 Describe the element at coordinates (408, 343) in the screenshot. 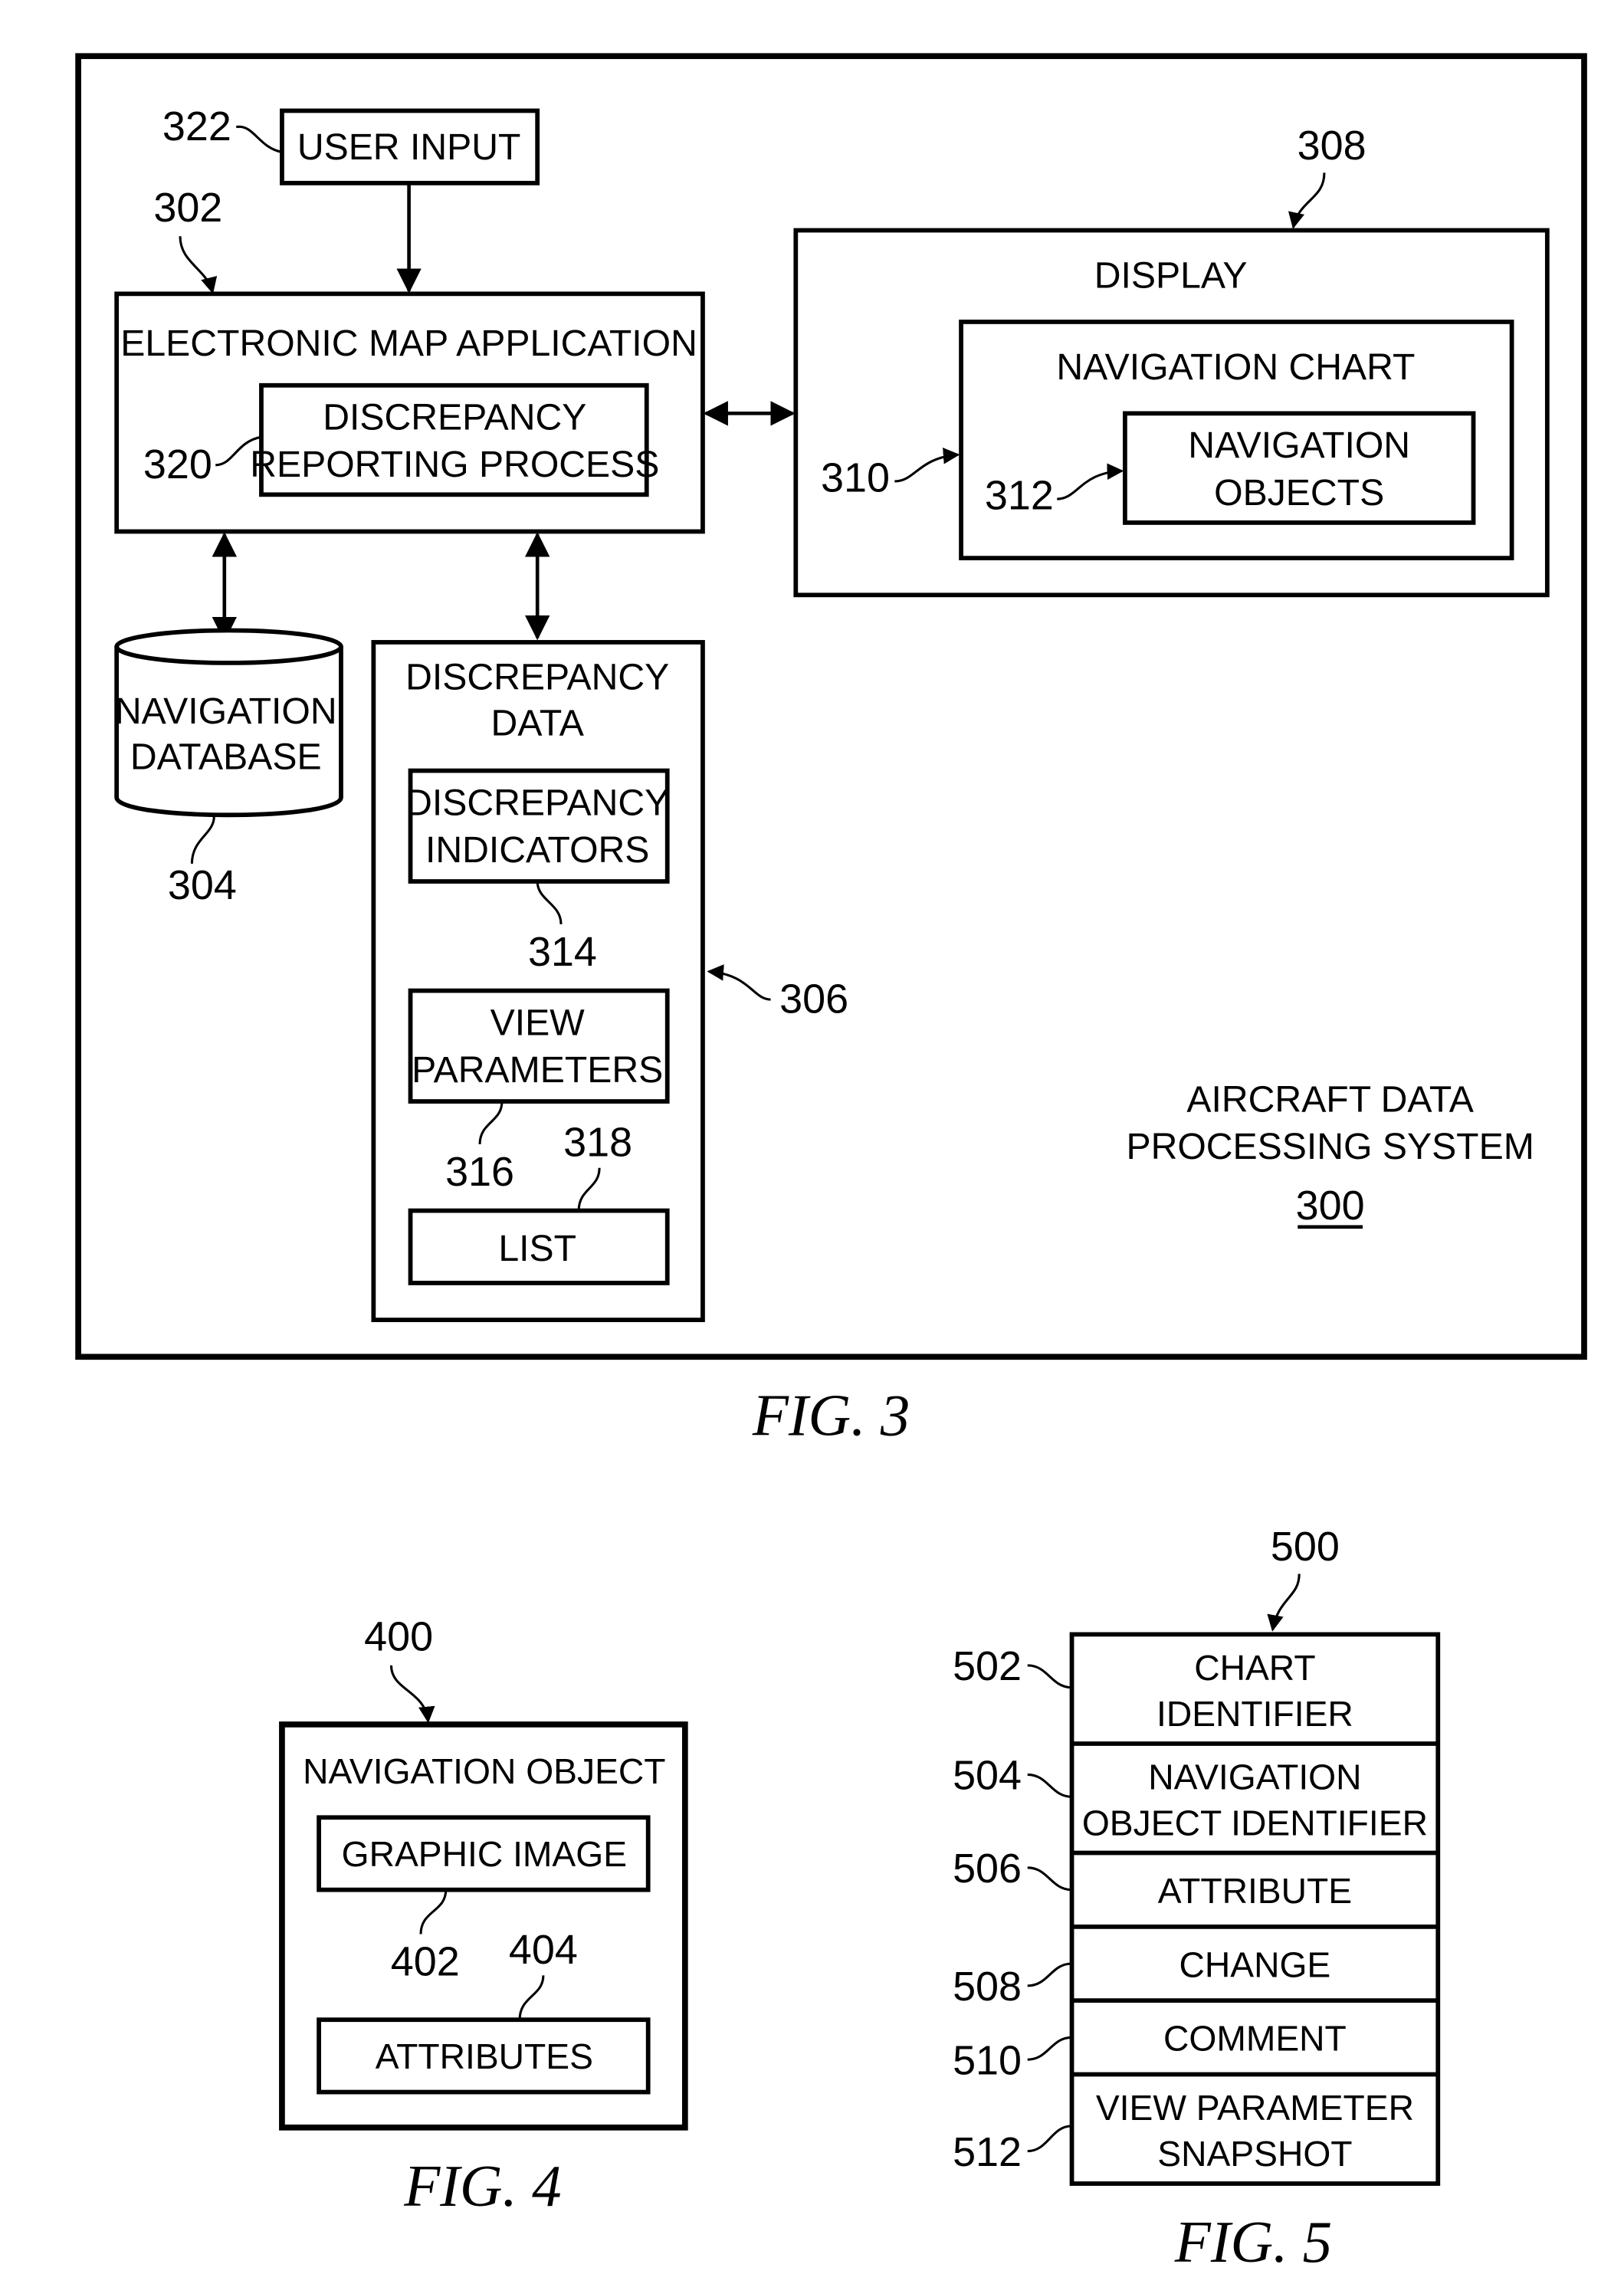

I see `electronic-map-application-label: ELECTRONIC MAP APPLICATION` at that location.